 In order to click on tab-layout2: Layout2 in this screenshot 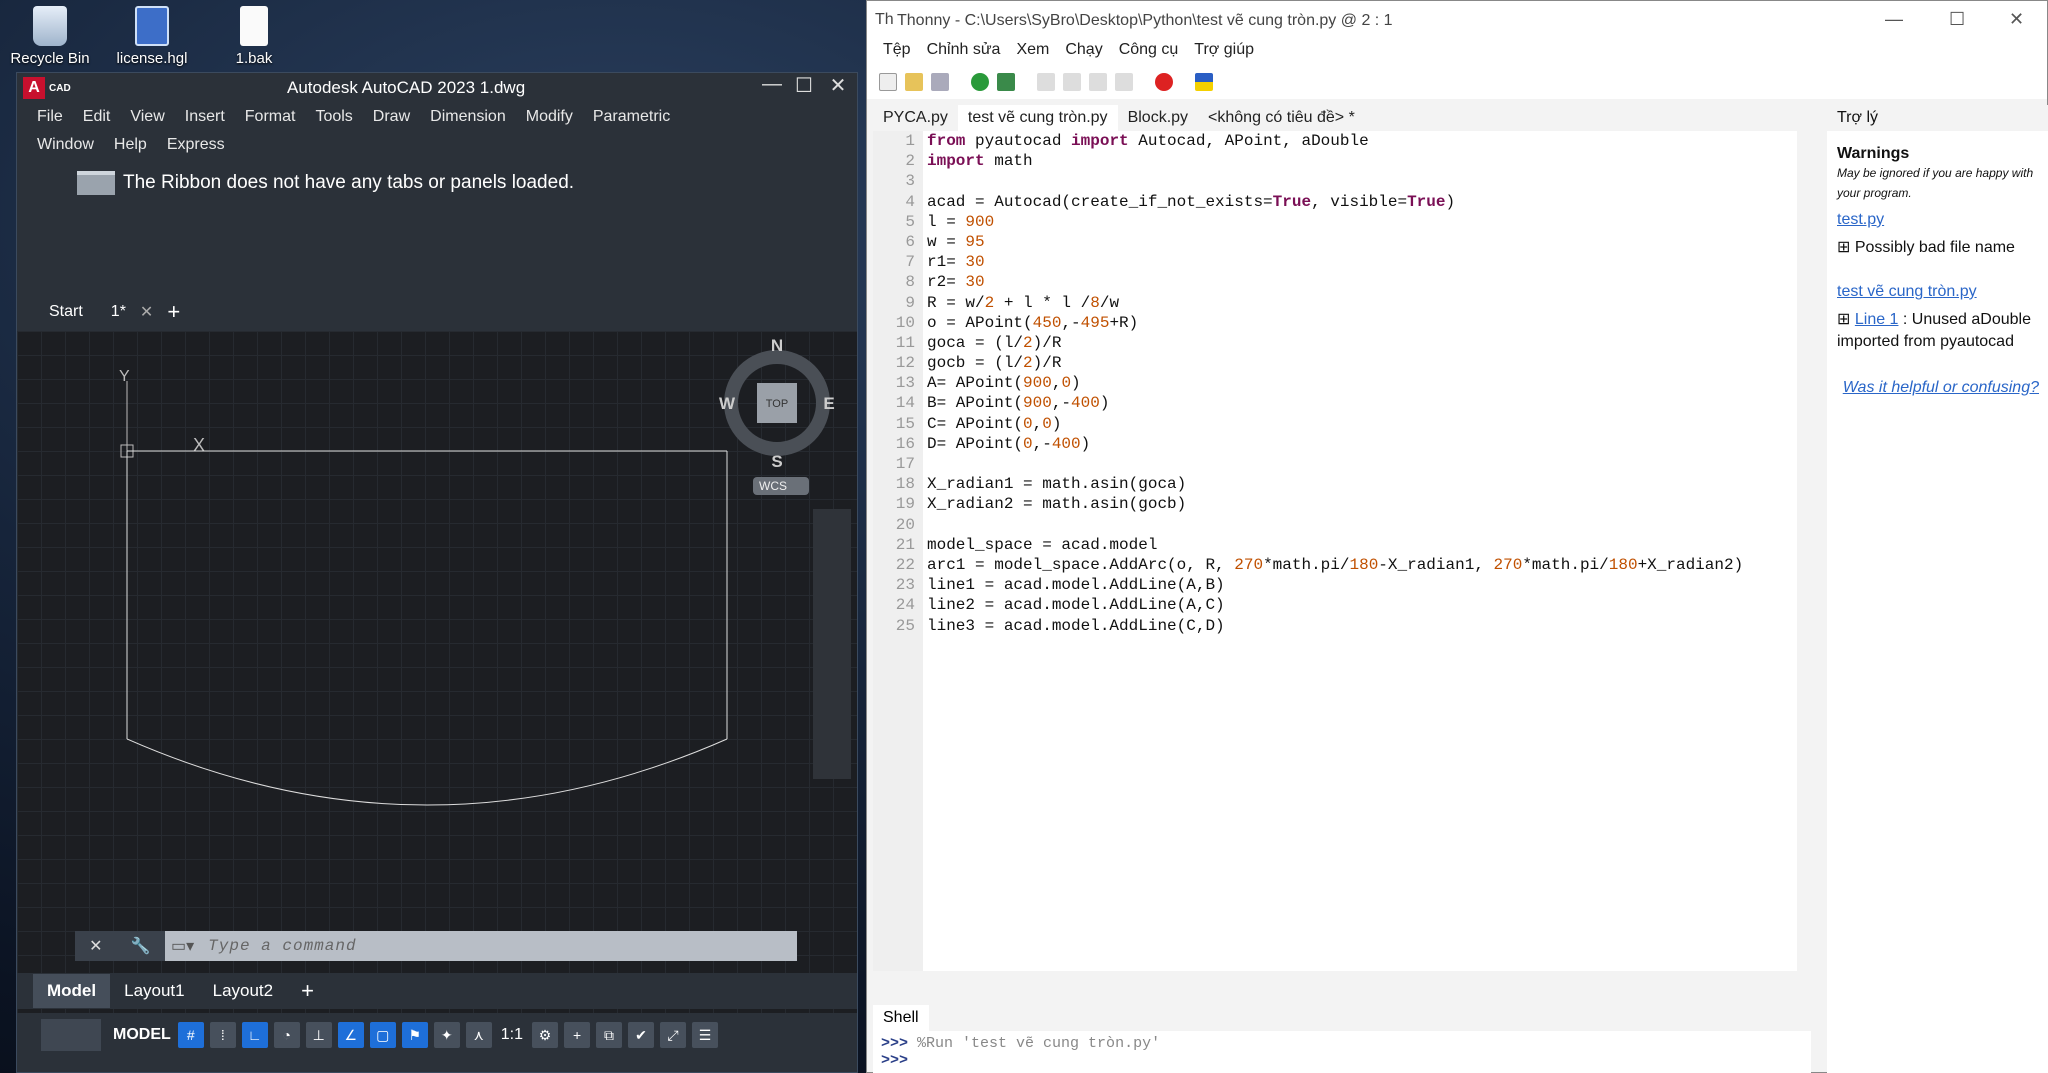, I will do `click(243, 991)`.